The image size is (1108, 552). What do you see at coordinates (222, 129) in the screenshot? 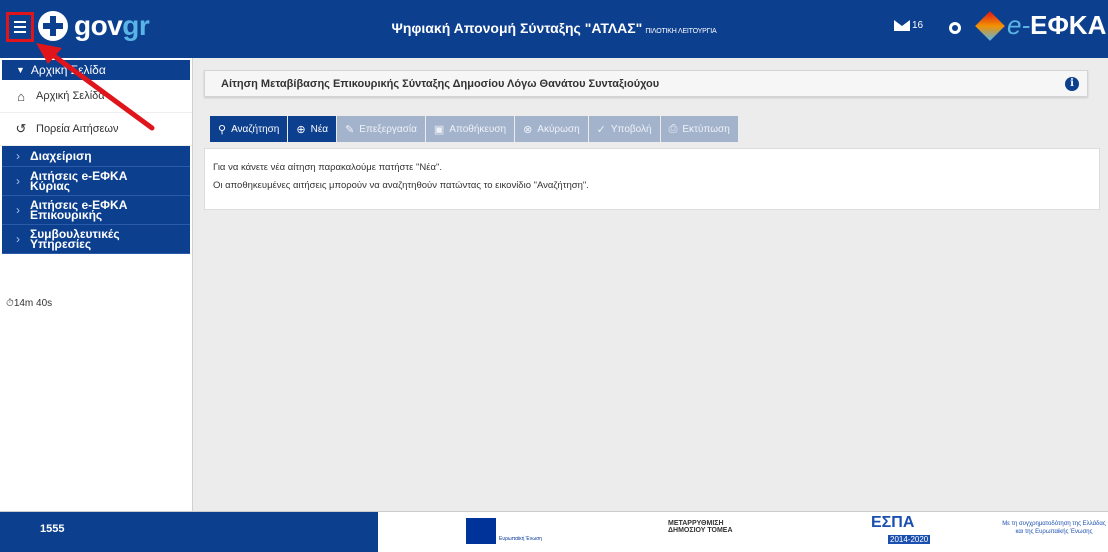
I see `search-icon: ⚲` at bounding box center [222, 129].